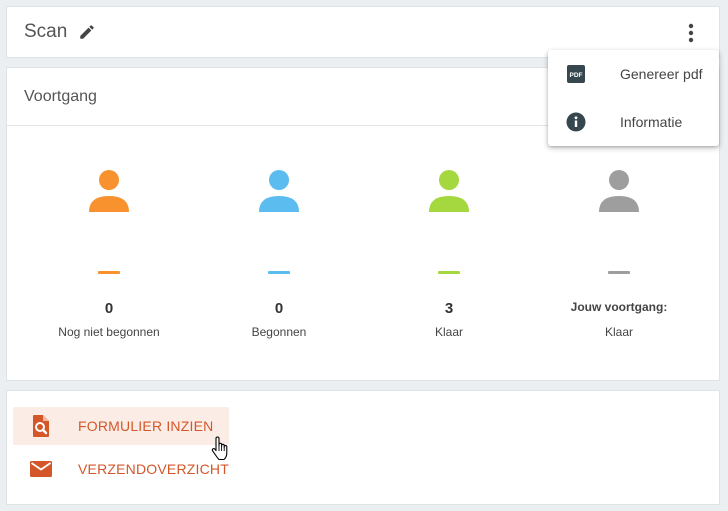 The image size is (728, 511). I want to click on status-started: 0 Begonnen, so click(279, 253).